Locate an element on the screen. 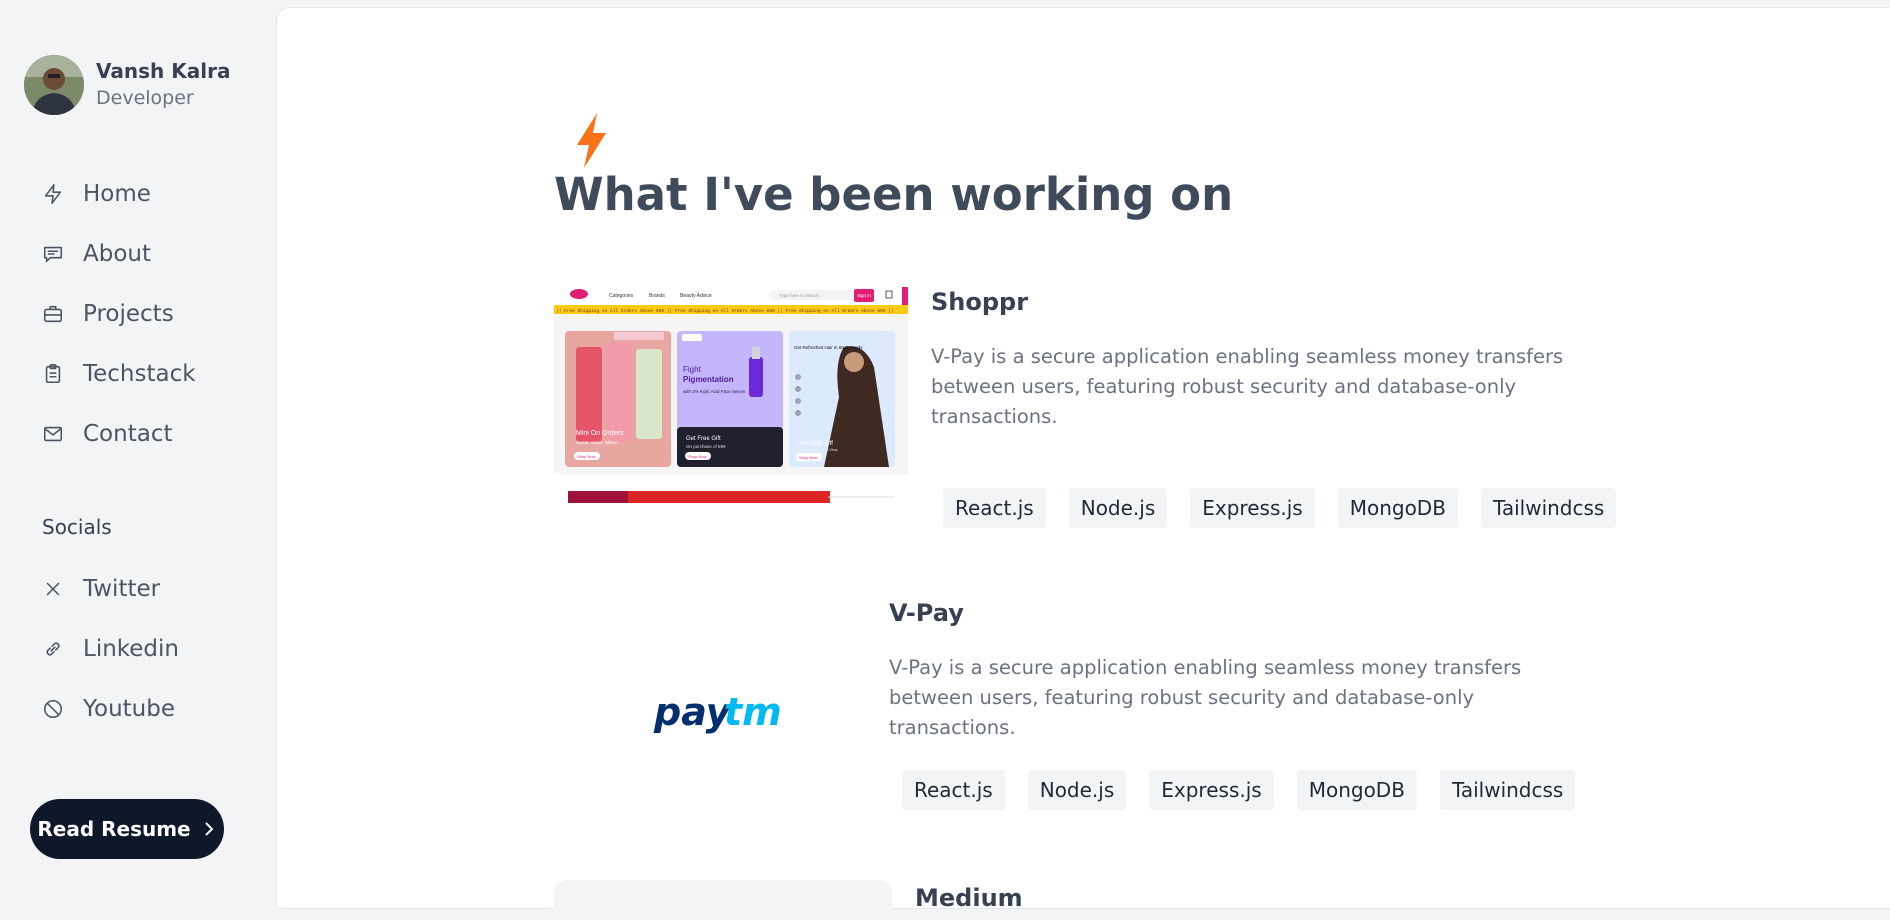 This screenshot has width=1890, height=920. nav-item-contact: Contact is located at coordinates (142, 434).